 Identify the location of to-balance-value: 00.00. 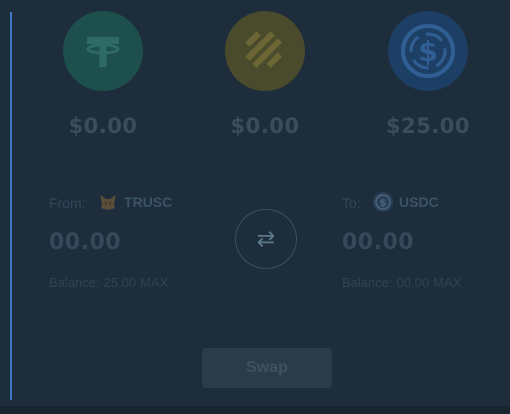
(413, 282).